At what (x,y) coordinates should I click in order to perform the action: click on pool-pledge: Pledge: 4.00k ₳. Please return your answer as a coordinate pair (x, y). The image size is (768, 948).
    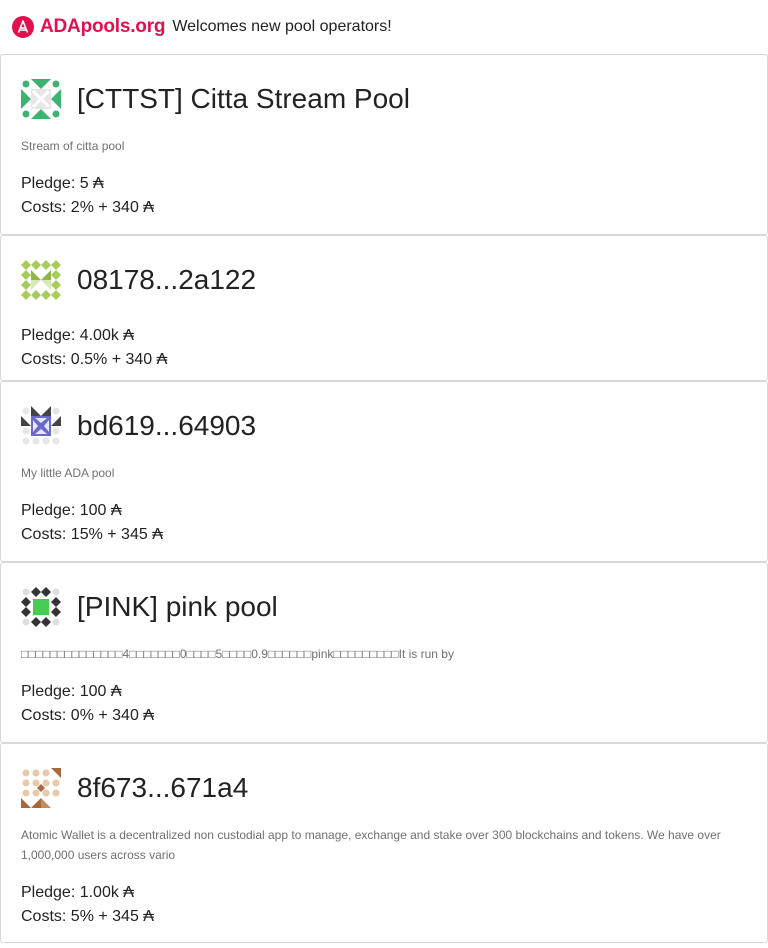
    Looking at the image, I should click on (77, 335).